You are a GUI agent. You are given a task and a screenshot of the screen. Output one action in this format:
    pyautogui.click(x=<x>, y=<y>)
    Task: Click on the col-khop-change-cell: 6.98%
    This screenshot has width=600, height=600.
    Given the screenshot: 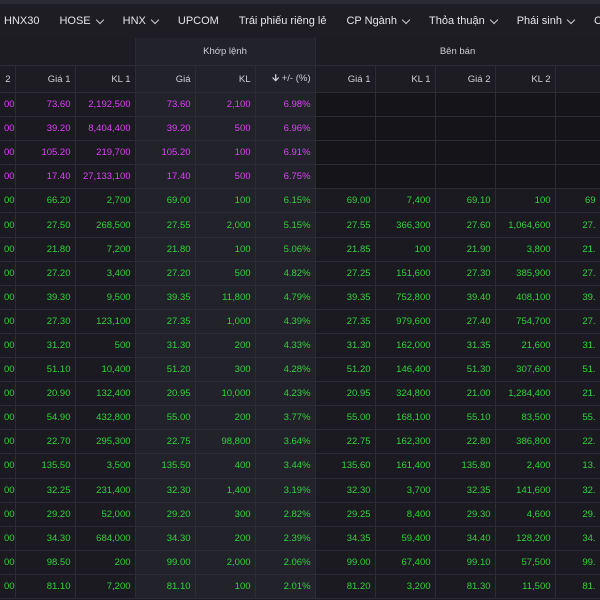 What is the action you would take?
    pyautogui.click(x=285, y=105)
    